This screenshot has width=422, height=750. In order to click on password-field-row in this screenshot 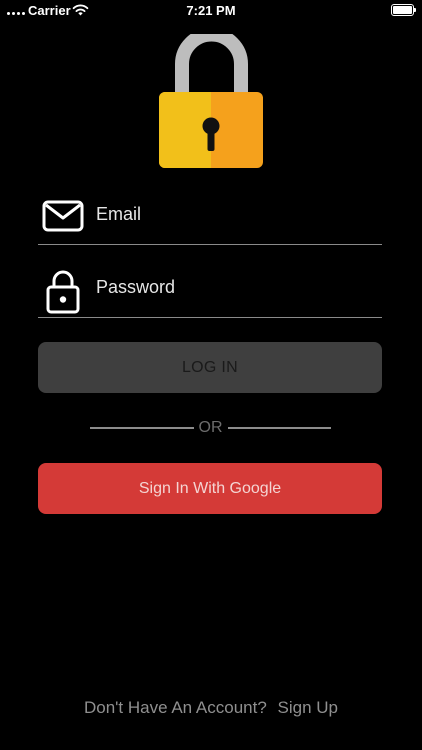, I will do `click(210, 288)`.